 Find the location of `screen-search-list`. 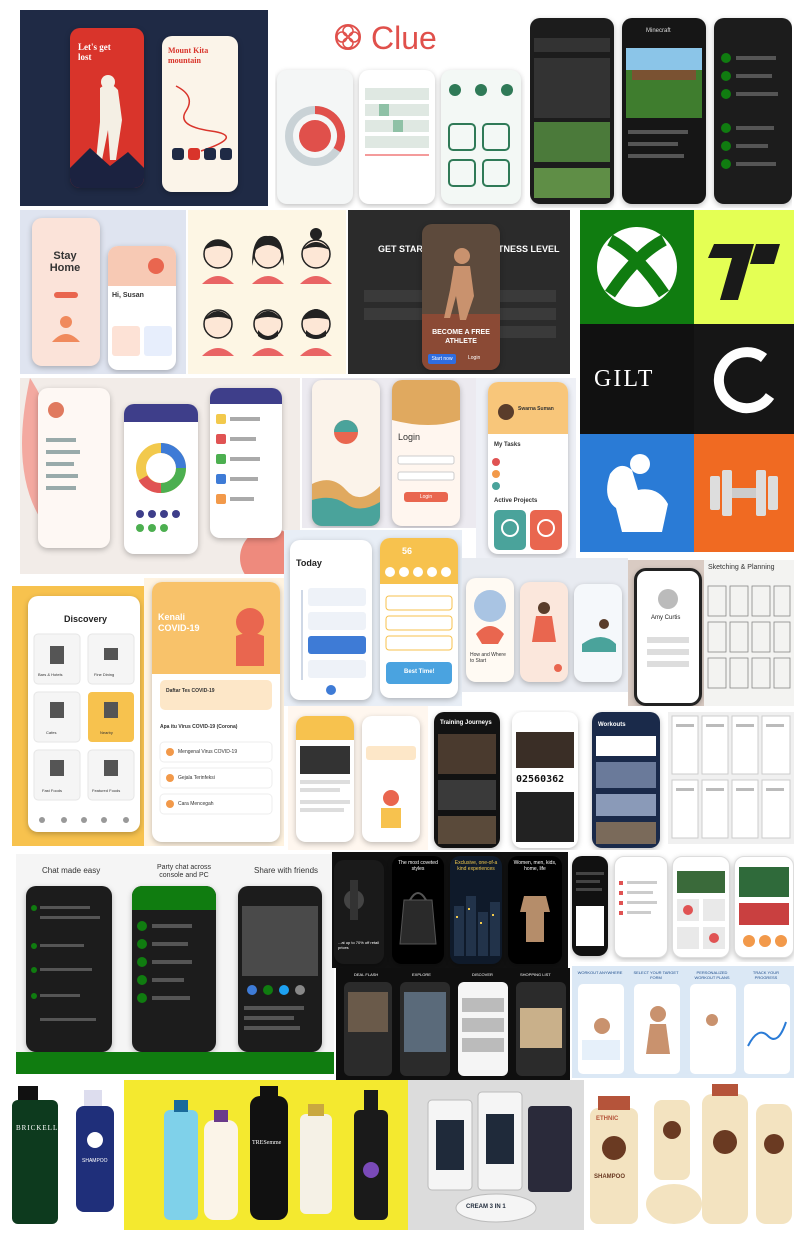

screen-search-list is located at coordinates (246, 463).